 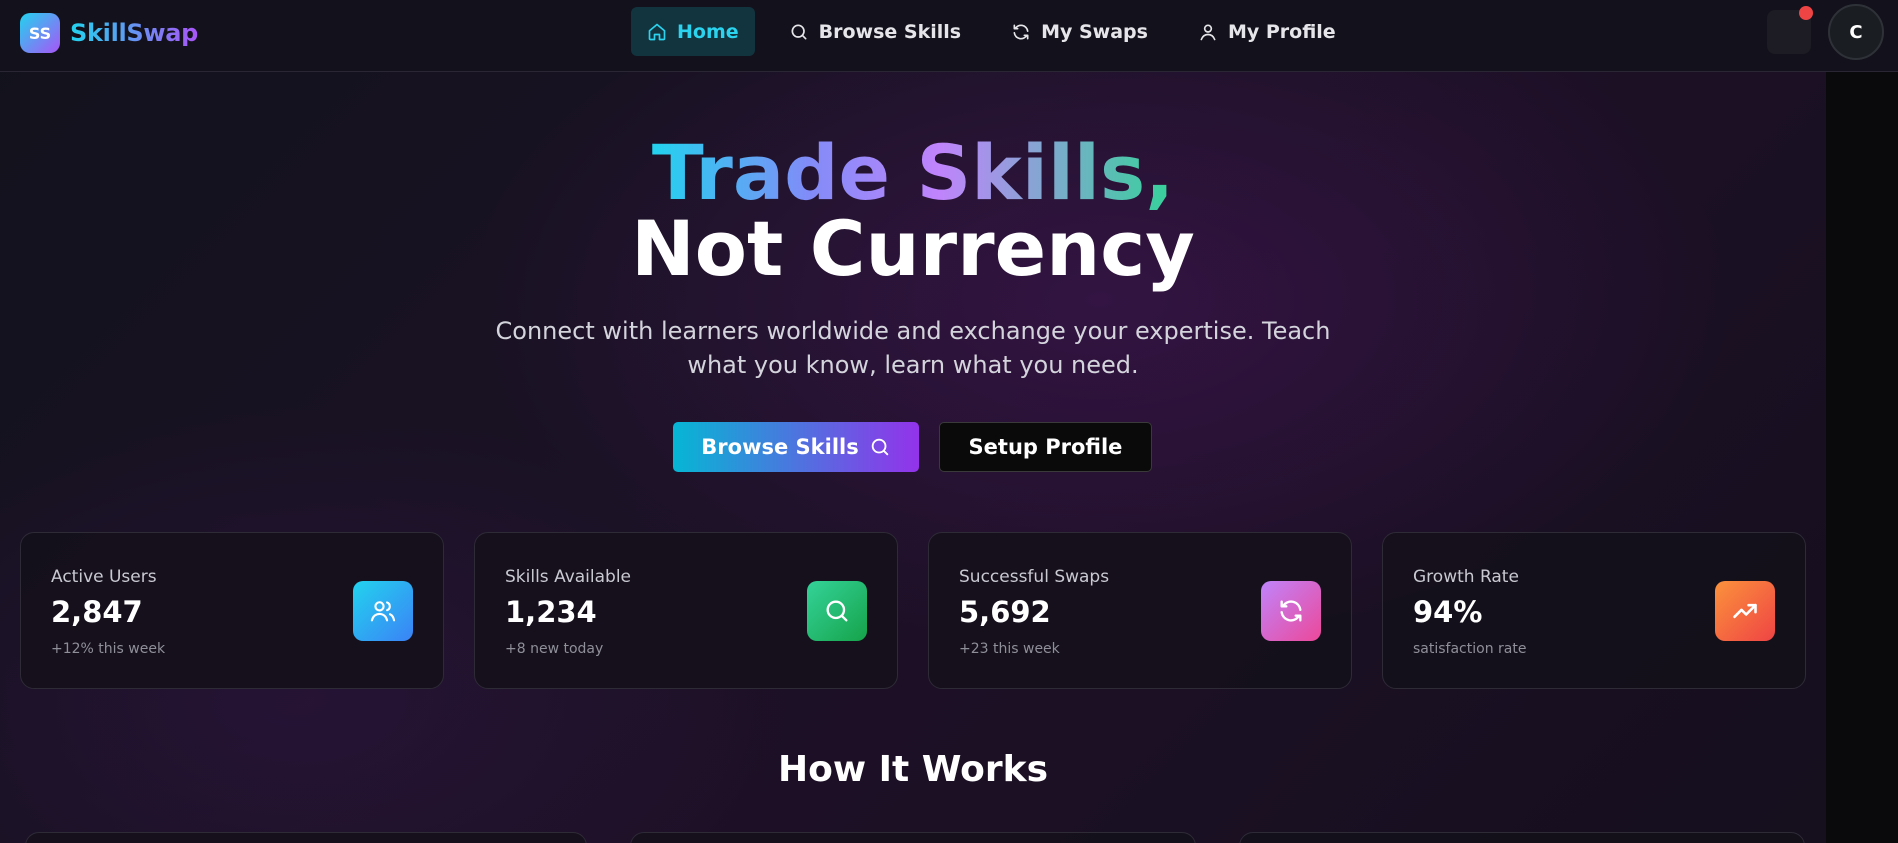 I want to click on button-label: Browse Skills, so click(x=780, y=447).